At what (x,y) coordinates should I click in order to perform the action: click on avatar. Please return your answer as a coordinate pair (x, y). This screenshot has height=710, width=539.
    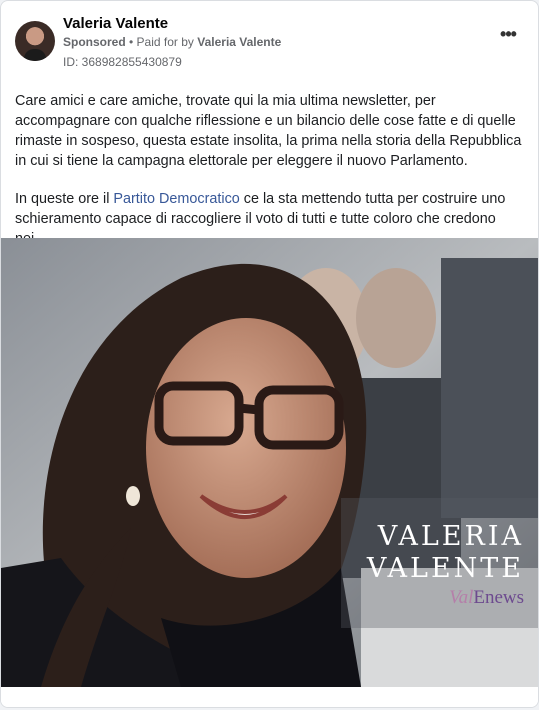
    Looking at the image, I should click on (35, 41).